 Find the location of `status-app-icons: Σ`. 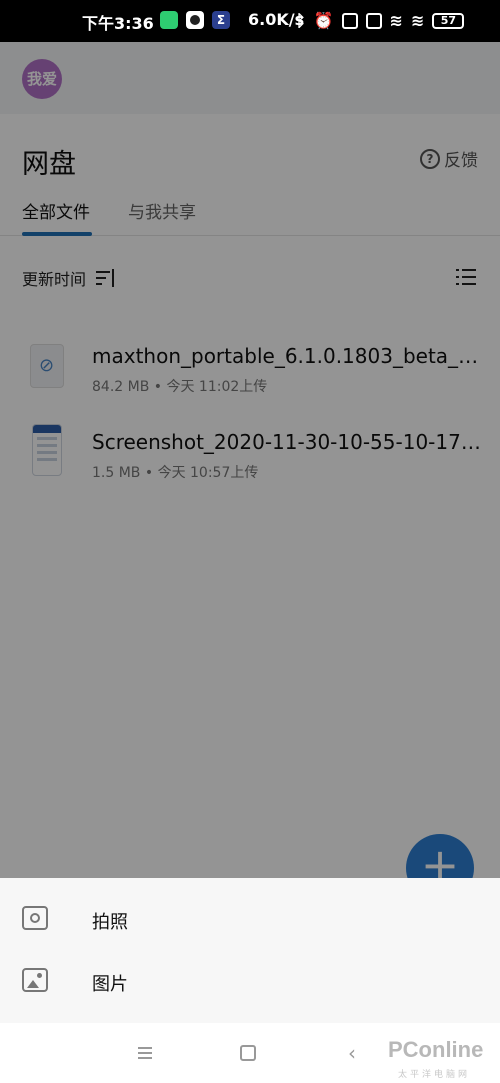

status-app-icons: Σ is located at coordinates (195, 20).